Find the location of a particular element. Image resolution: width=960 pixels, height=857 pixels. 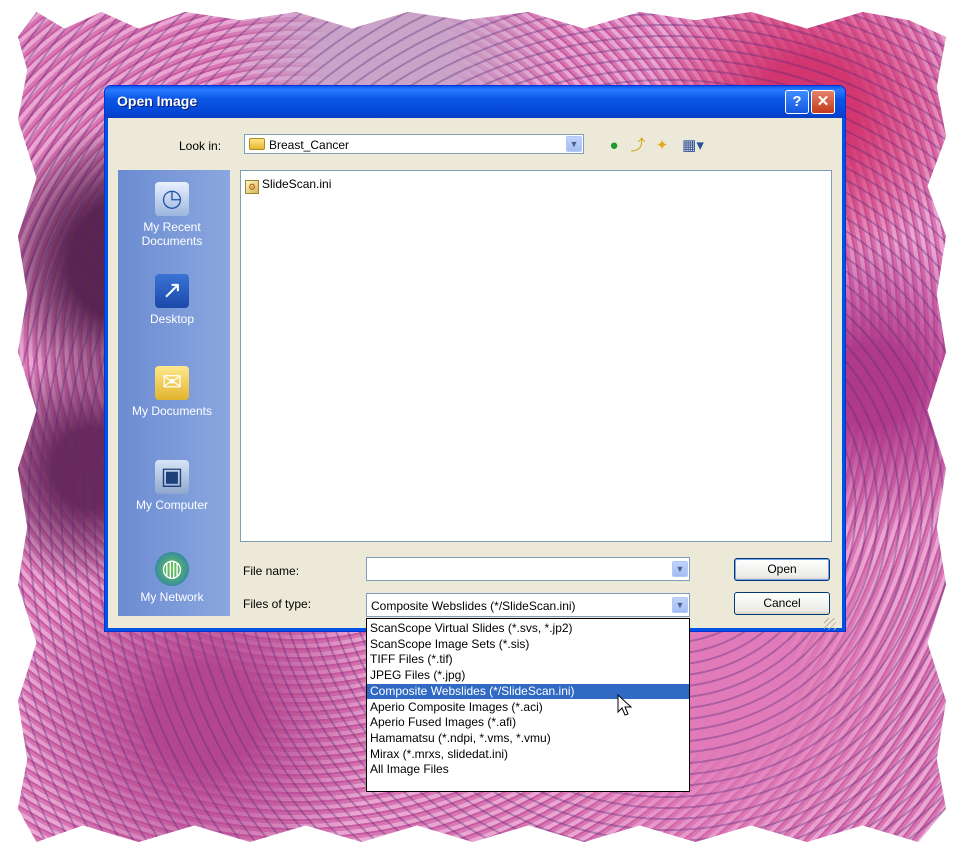

place-my-network: ◍ My Network is located at coordinates (172, 578).